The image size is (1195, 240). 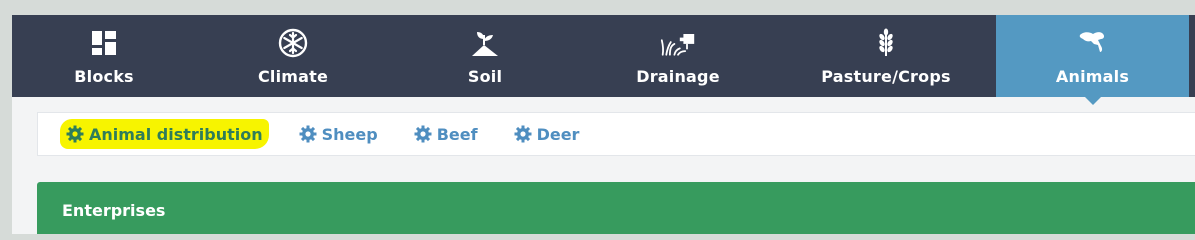 What do you see at coordinates (457, 134) in the screenshot?
I see `subnav-label: Beef` at bounding box center [457, 134].